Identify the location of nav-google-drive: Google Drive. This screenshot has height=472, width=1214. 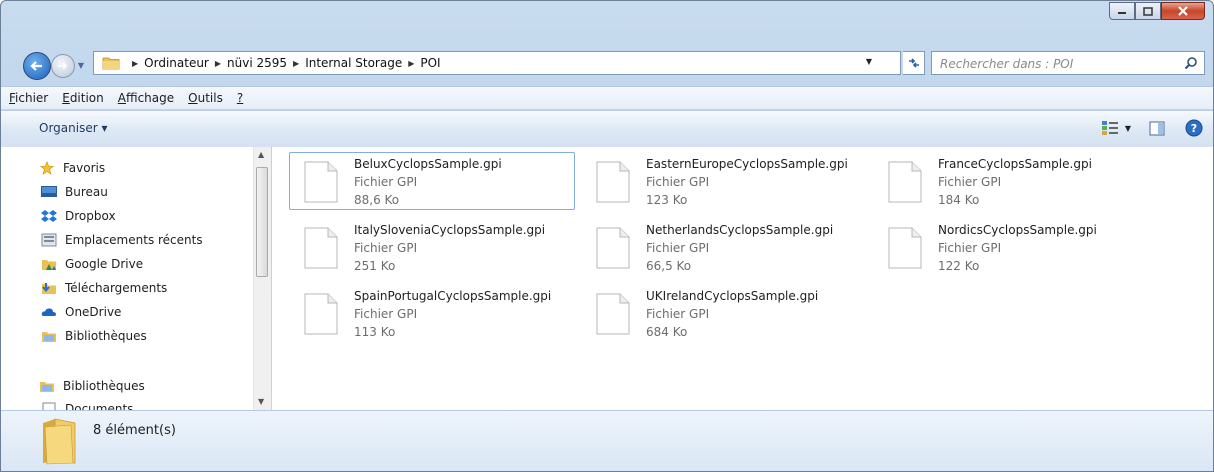
(92, 264).